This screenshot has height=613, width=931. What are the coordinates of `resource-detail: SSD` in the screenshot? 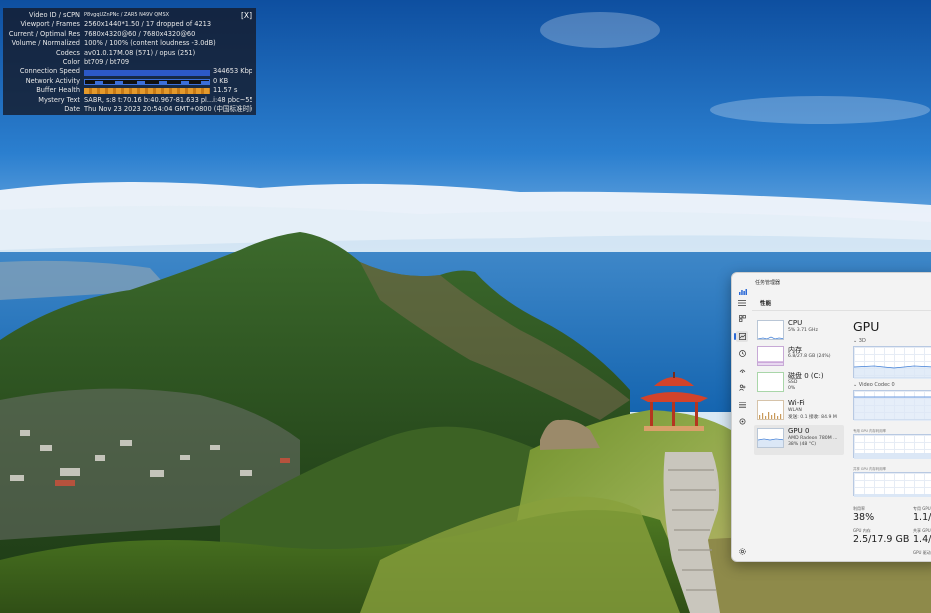 It's located at (793, 382).